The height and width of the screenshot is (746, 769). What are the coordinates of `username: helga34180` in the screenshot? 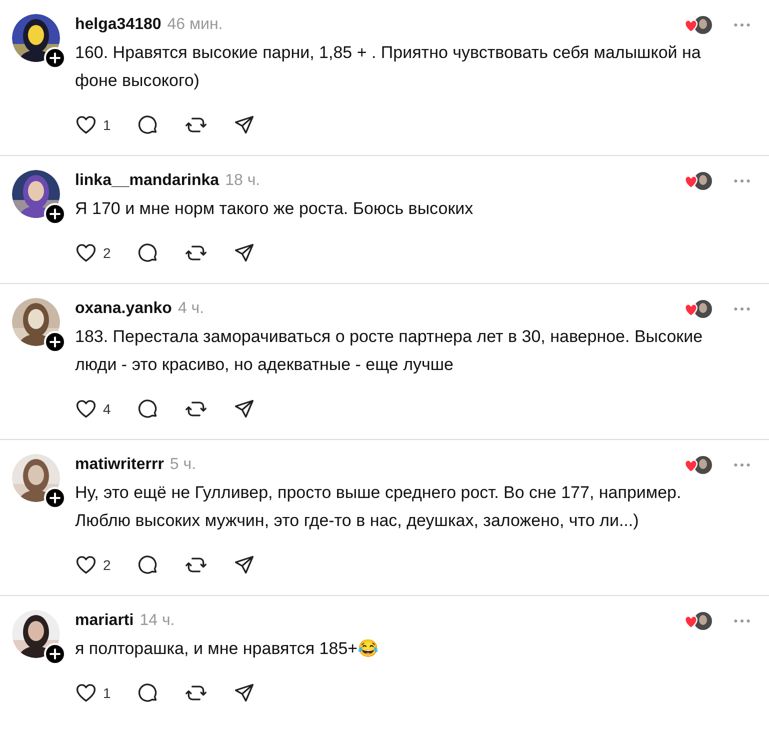 It's located at (118, 25).